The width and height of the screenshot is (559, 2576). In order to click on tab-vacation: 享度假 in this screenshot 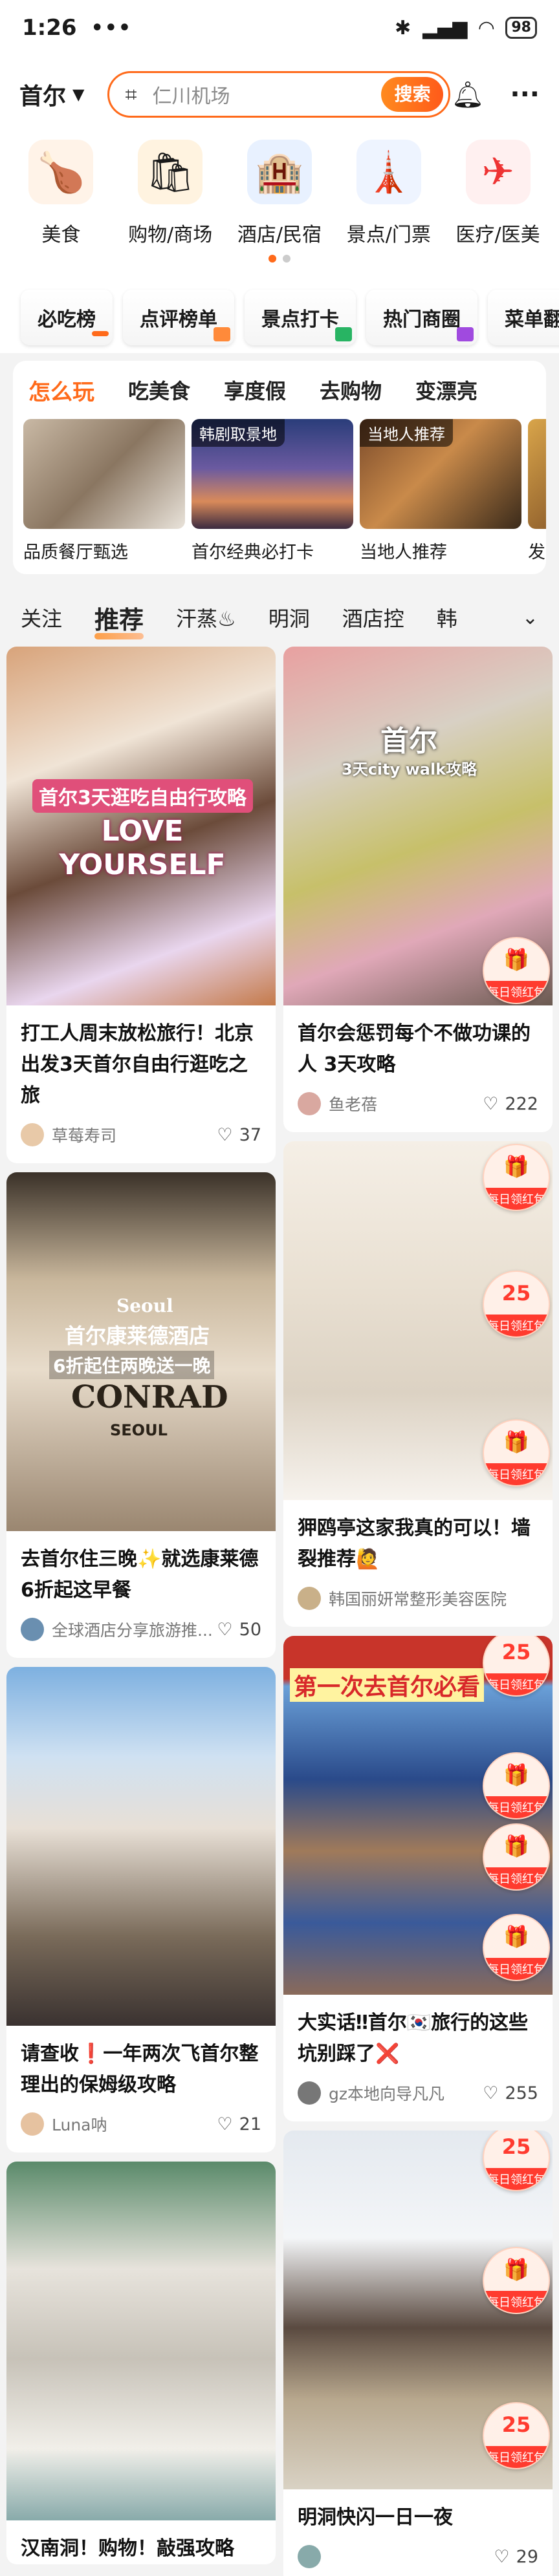, I will do `click(255, 390)`.